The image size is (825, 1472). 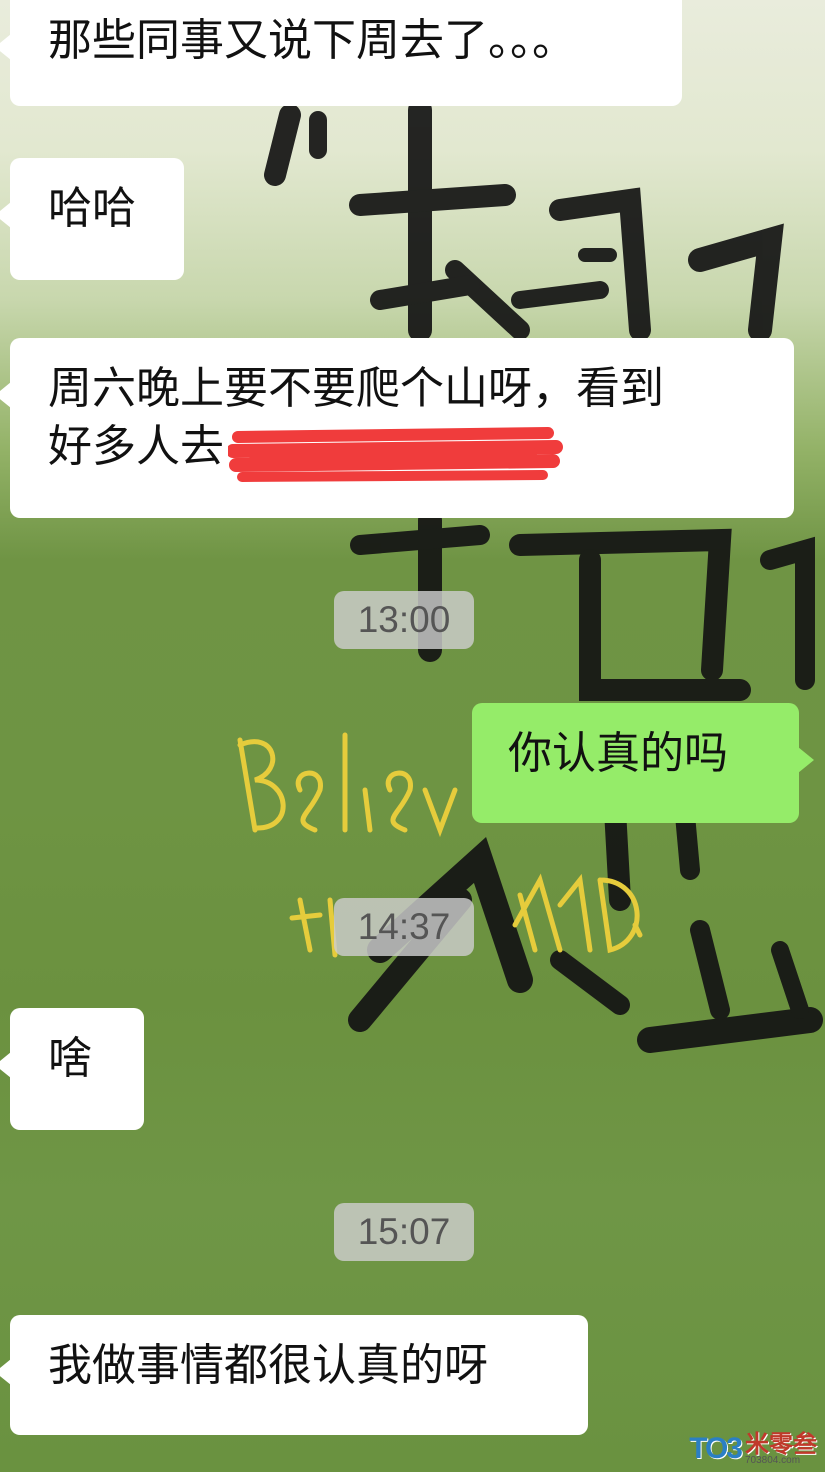 What do you see at coordinates (716, 1448) in the screenshot?
I see `watermark-logo: TO3` at bounding box center [716, 1448].